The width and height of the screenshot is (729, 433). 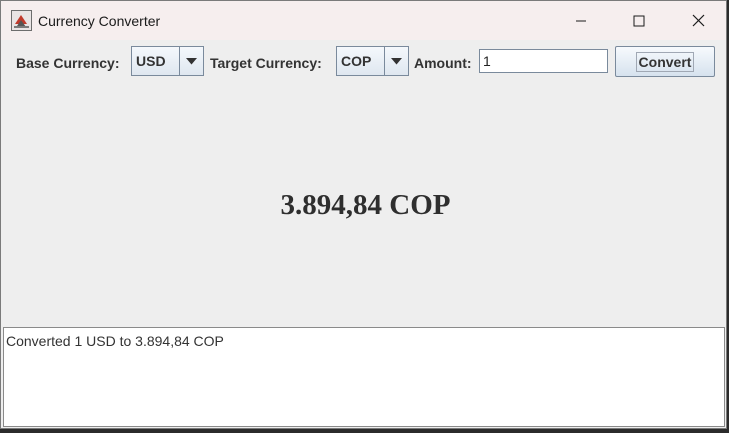 I want to click on close-icon, so click(x=698, y=20).